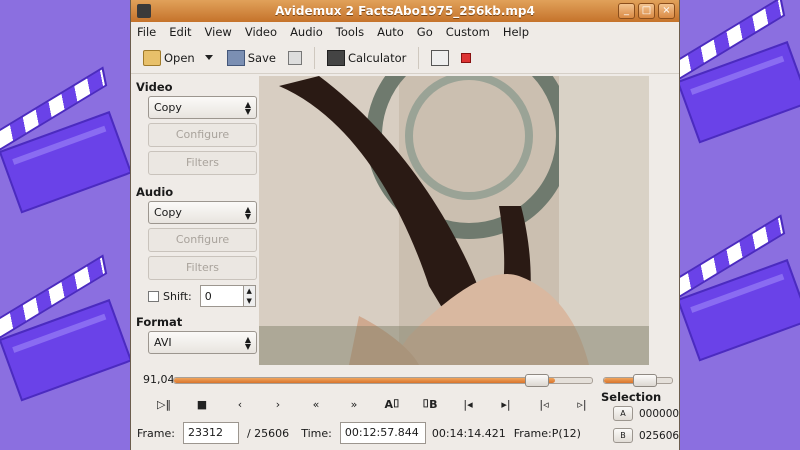 Image resolution: width=800 pixels, height=450 pixels. I want to click on title-bar: Avidemux 2 FactsAbo1975_256kb.mp4 _ □ ×, so click(405, 11).